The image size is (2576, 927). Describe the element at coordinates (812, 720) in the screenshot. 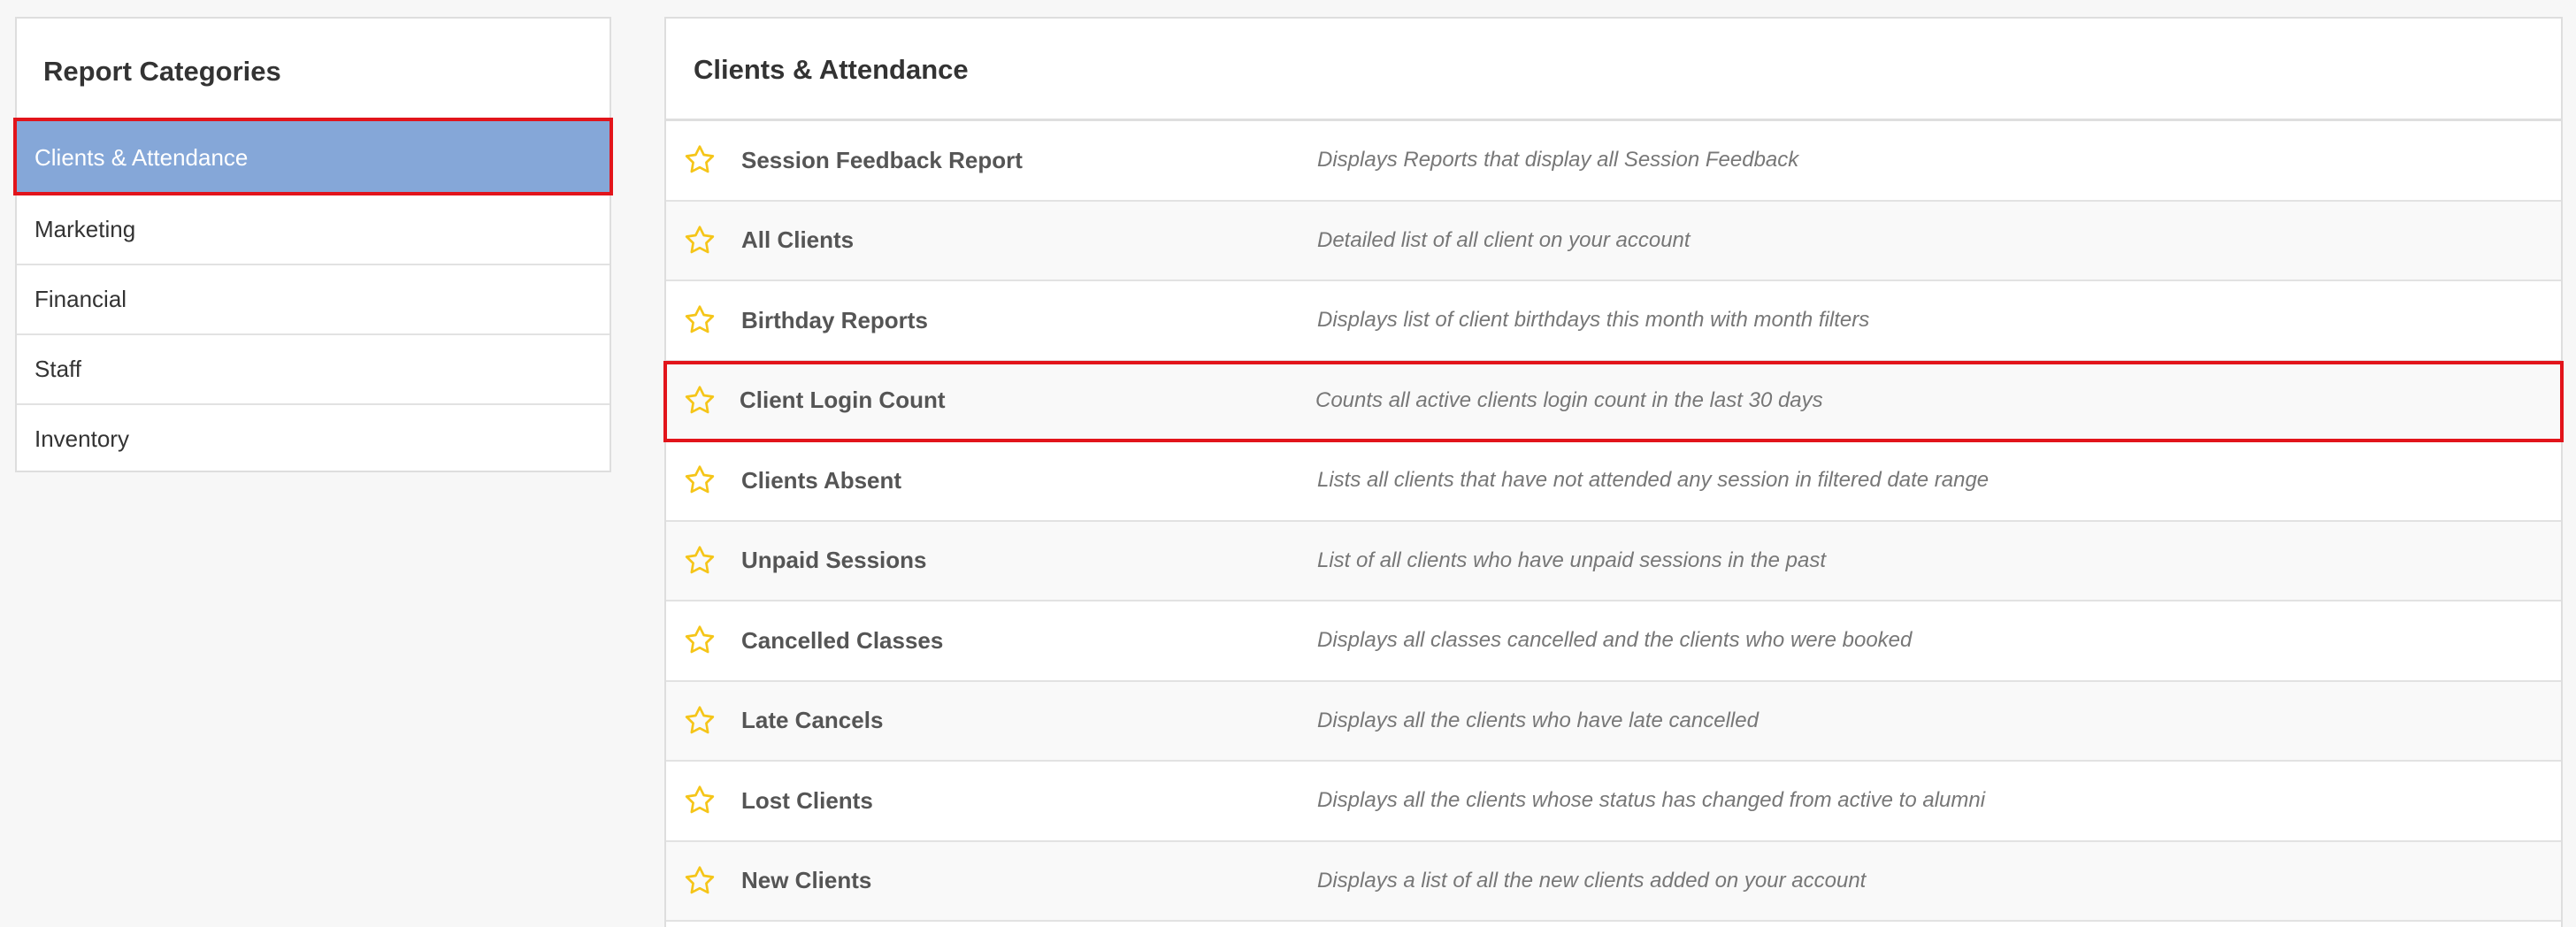

I see `report-name: Late Cancels` at that location.